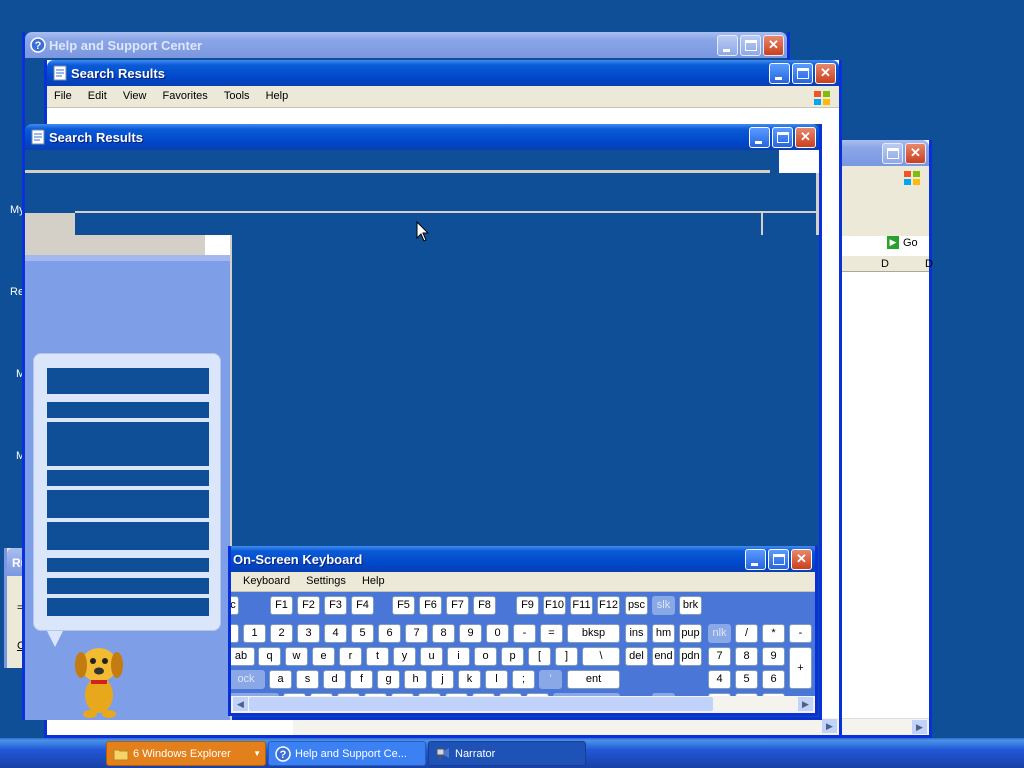 The image size is (1024, 768). Describe the element at coordinates (248, 679) in the screenshot. I see `caps-lock-key: ock` at that location.